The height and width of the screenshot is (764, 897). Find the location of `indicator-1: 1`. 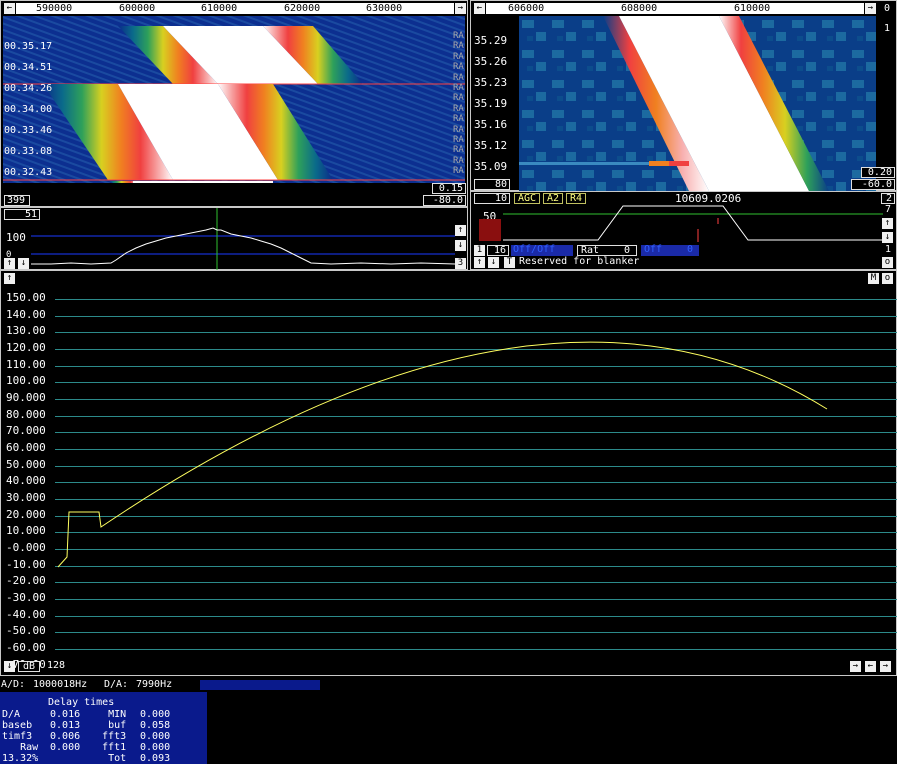

indicator-1: 1 is located at coordinates (888, 249).